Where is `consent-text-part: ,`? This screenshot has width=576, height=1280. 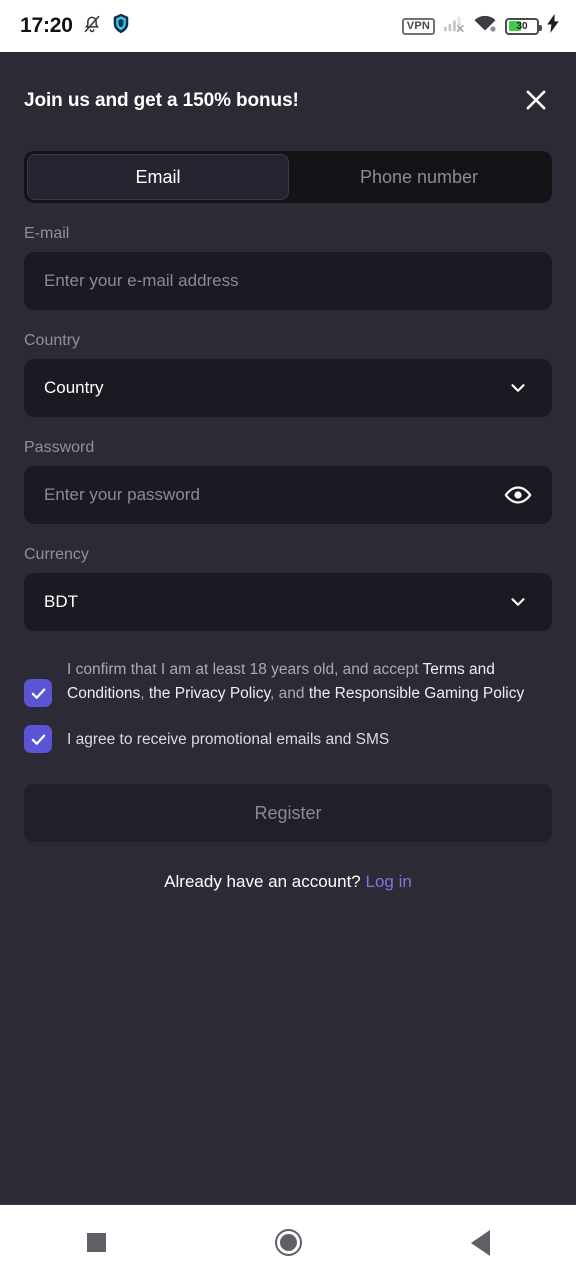 consent-text-part: , is located at coordinates (144, 693).